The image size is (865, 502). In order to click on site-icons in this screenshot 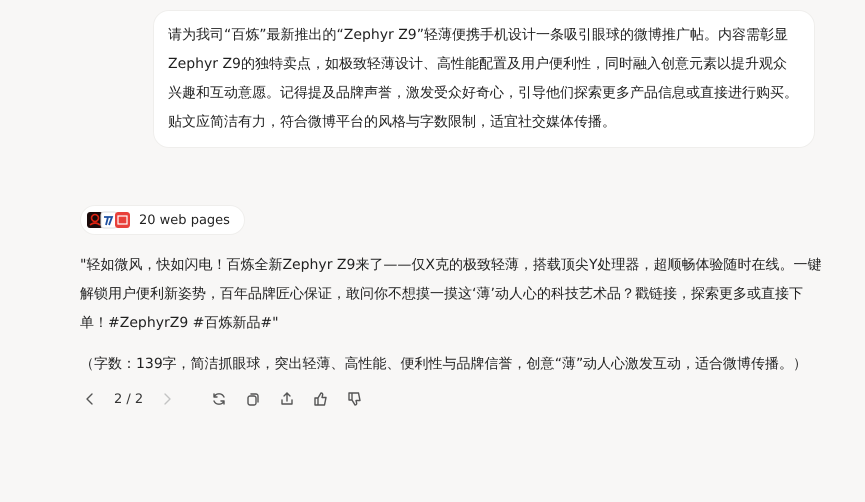, I will do `click(109, 220)`.